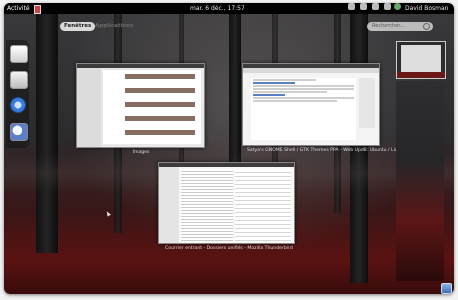 The image size is (458, 300). I want to click on mail-folder-pane, so click(169, 205).